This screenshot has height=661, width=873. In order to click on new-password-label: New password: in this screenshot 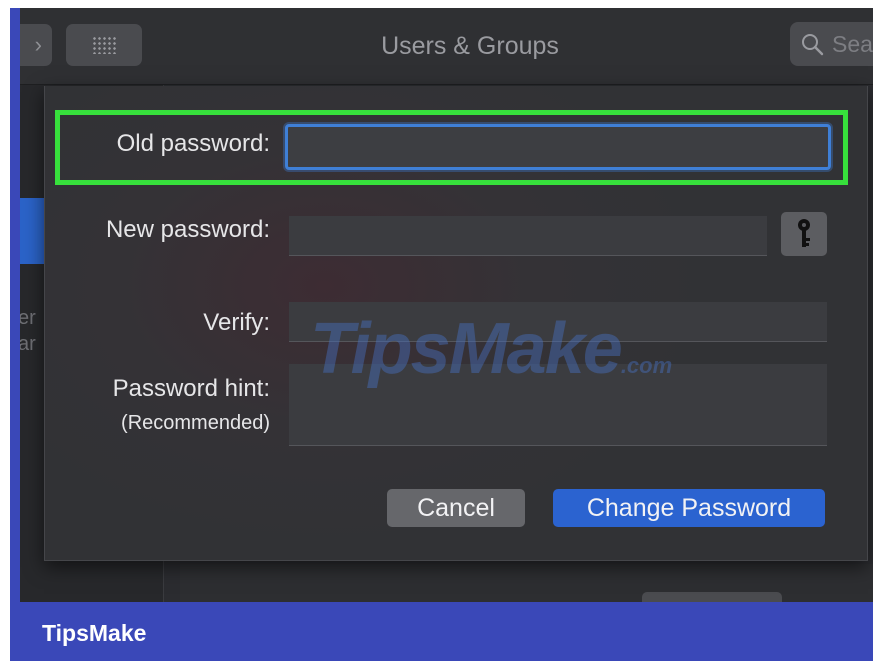, I will do `click(187, 229)`.